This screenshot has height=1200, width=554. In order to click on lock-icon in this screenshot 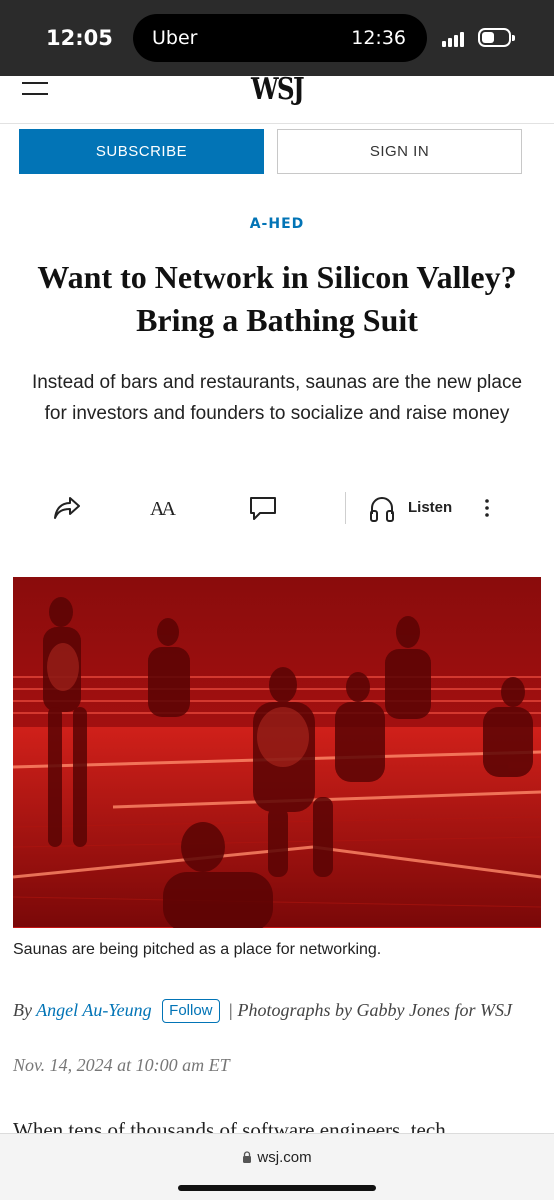, I will do `click(247, 1157)`.